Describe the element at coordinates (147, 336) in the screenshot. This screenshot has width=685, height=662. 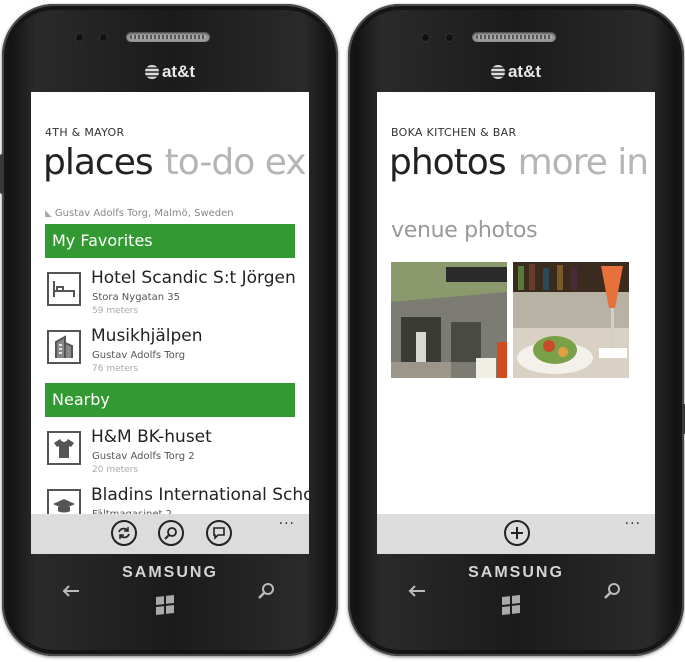
I see `venue-name: Musikhjälpen` at that location.